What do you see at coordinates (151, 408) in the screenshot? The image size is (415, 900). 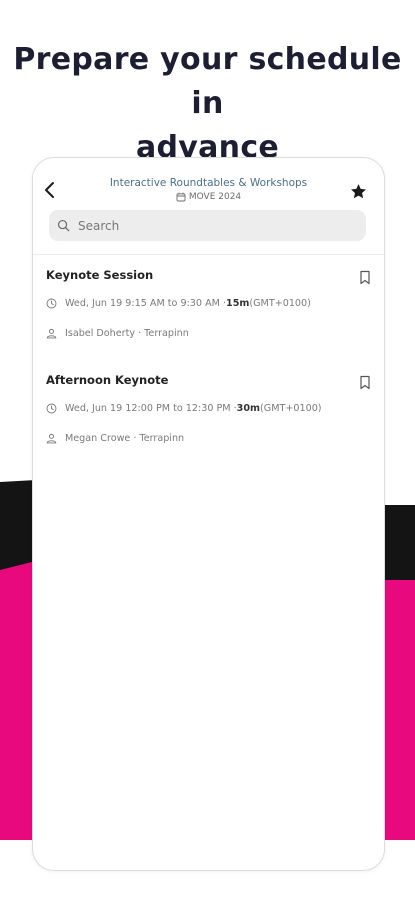 I see `session-time: Wed, Jun 19 12:00 PM to 12:30 PM ·` at bounding box center [151, 408].